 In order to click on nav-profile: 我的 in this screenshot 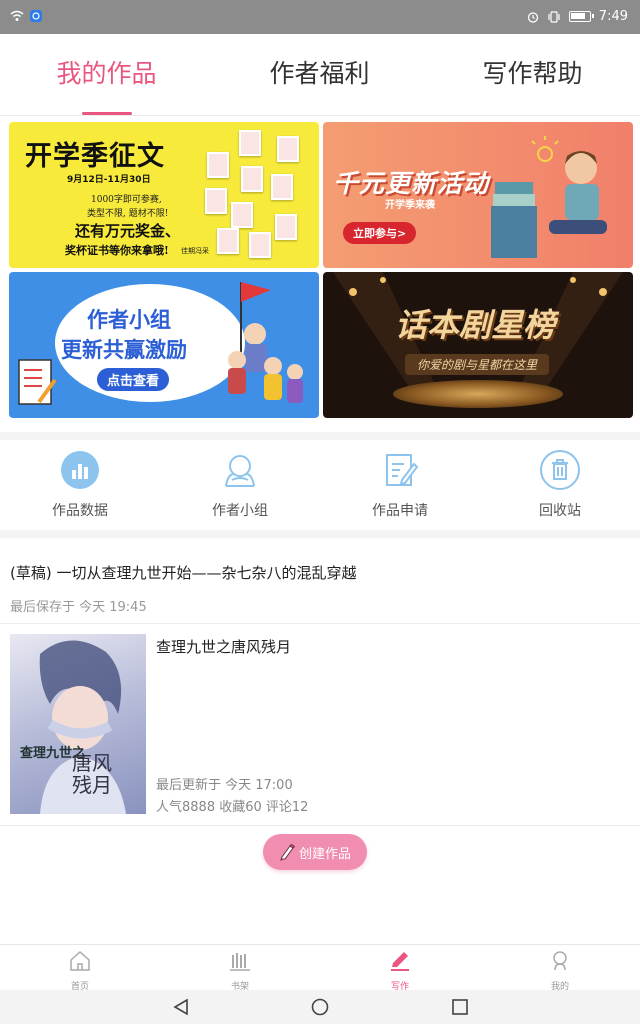, I will do `click(560, 970)`.